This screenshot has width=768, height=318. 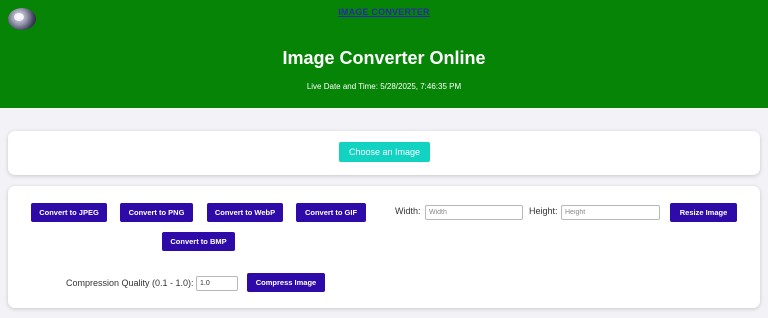 I want to click on compression-quality-input, so click(x=217, y=283).